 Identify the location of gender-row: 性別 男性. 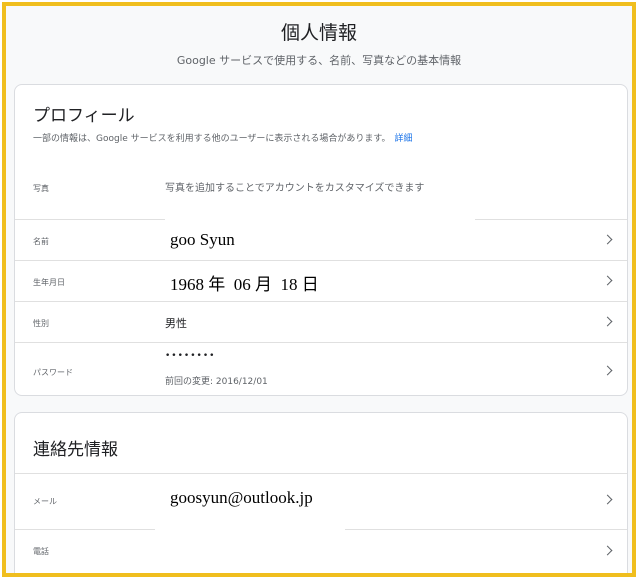
(321, 321).